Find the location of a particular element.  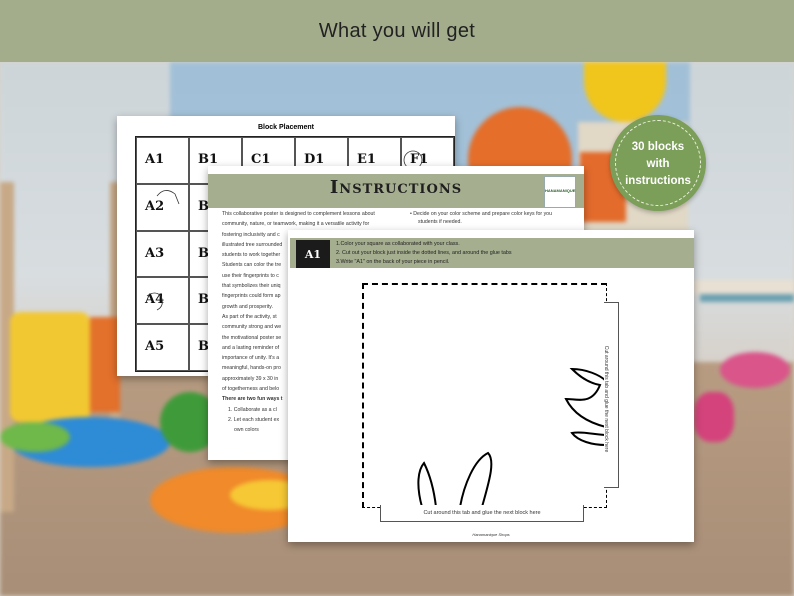

cell-label: A1 is located at coordinates (155, 159).